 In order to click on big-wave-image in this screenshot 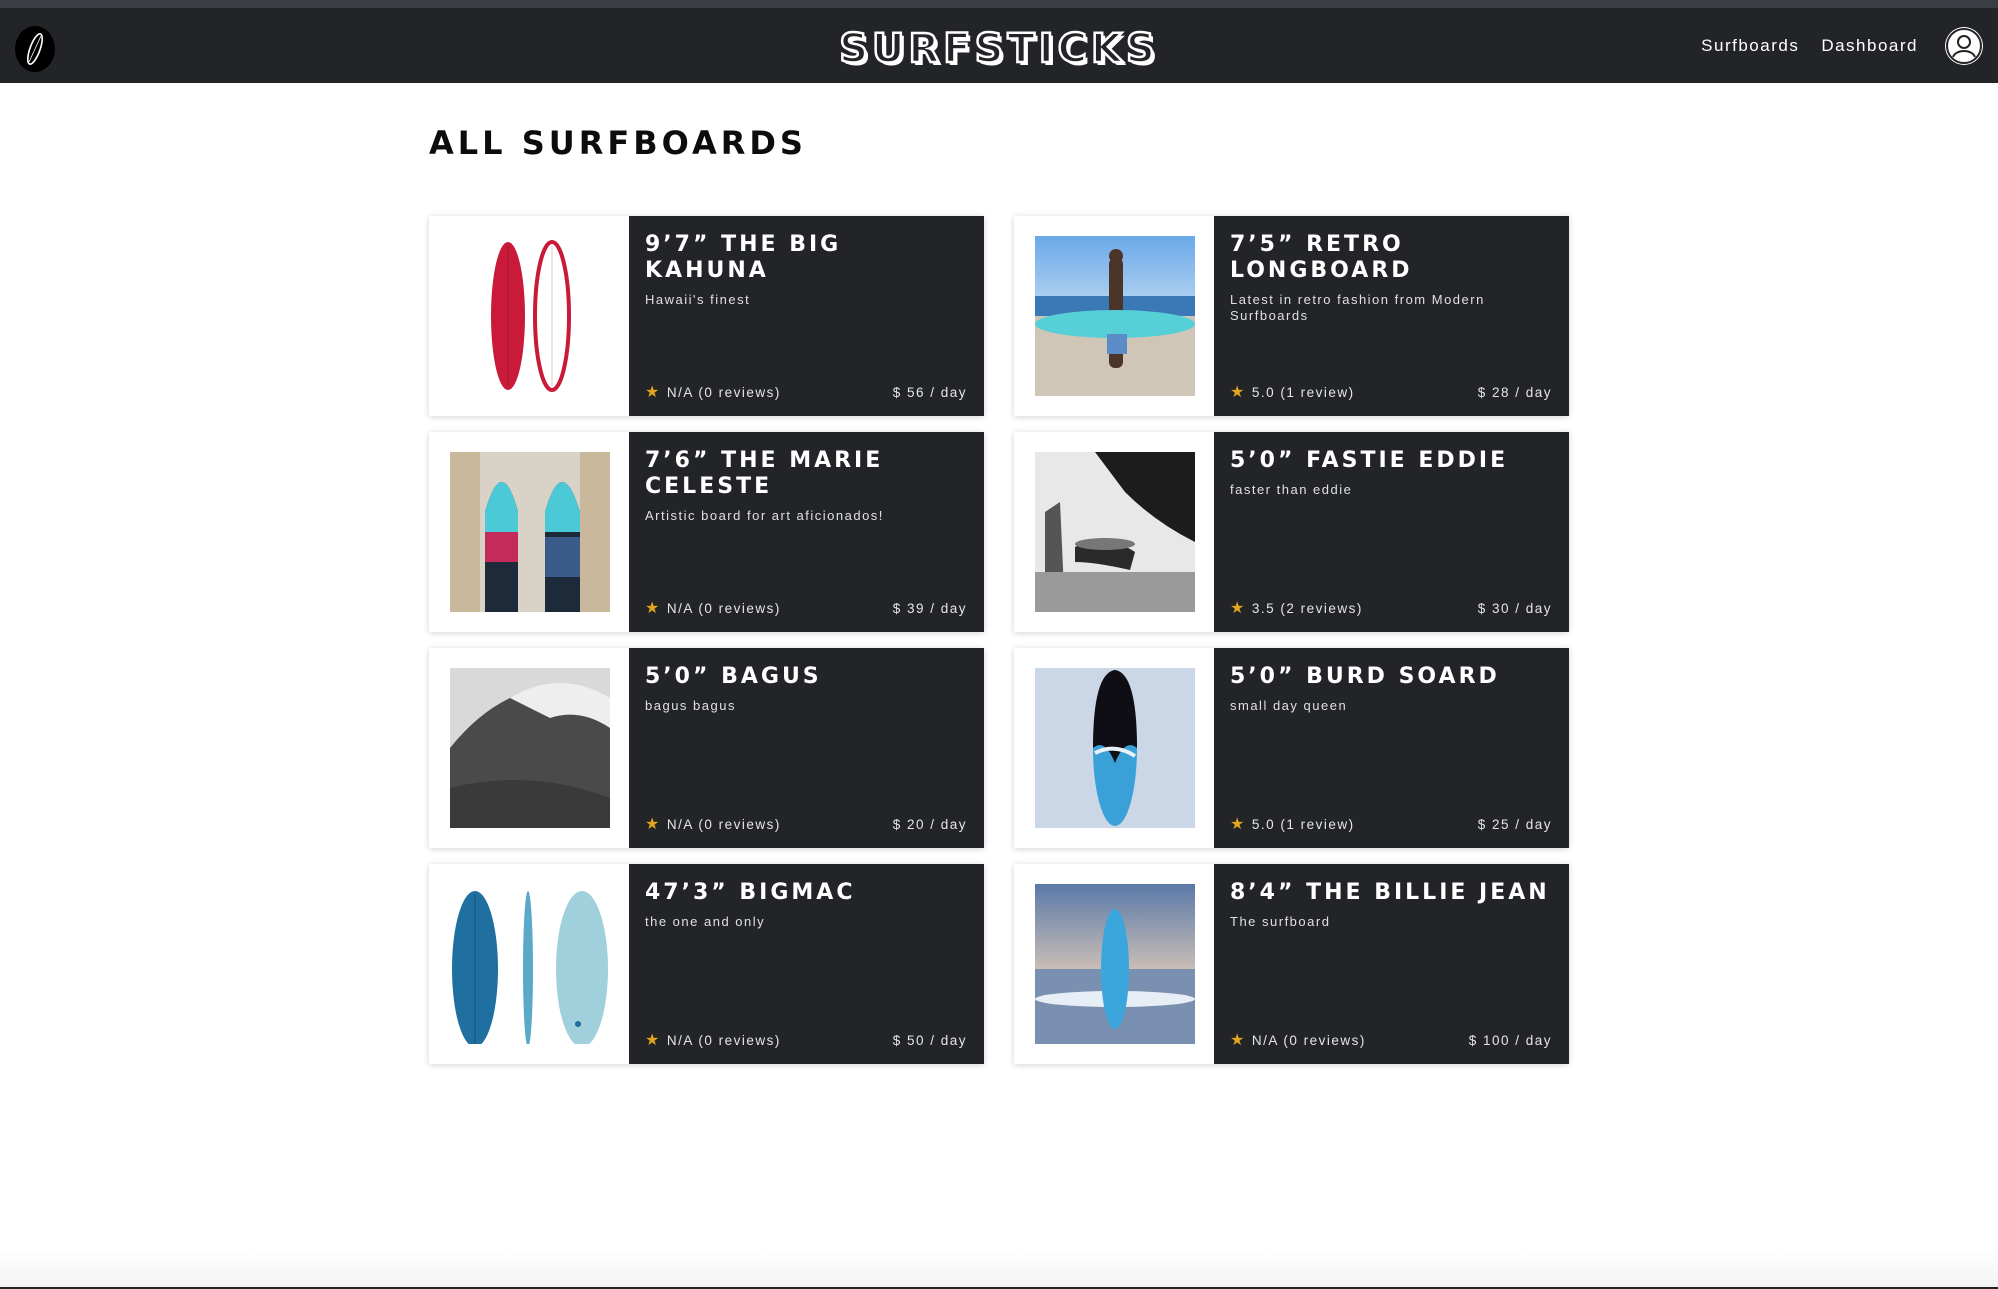, I will do `click(530, 748)`.